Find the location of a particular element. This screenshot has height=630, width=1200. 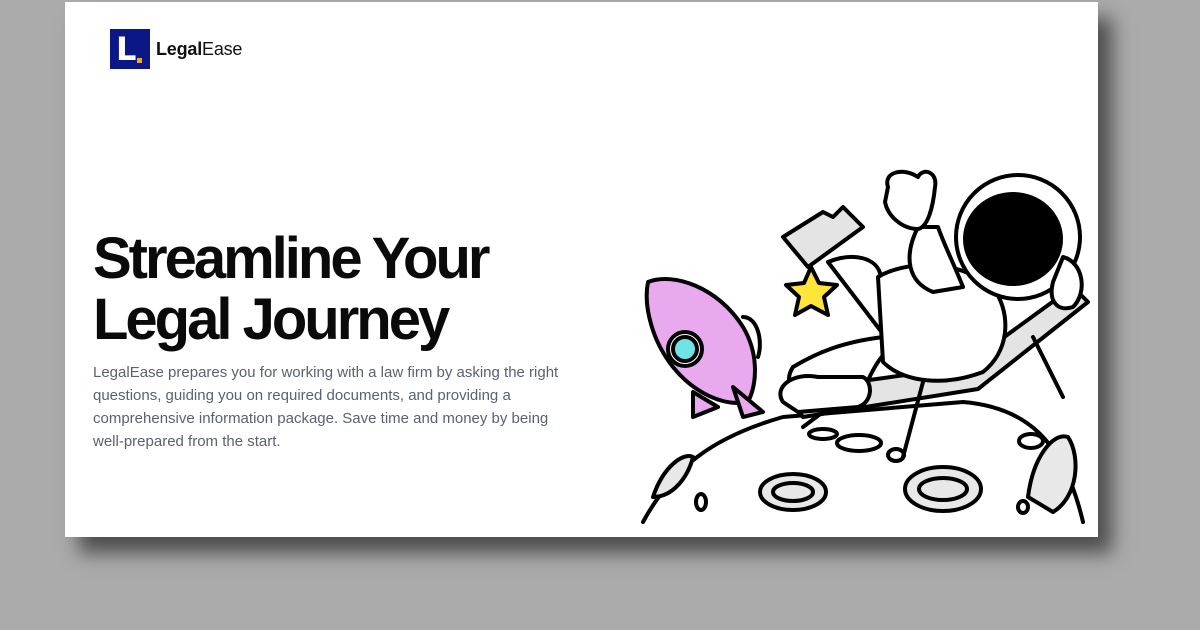

logo-dot is located at coordinates (139, 60).